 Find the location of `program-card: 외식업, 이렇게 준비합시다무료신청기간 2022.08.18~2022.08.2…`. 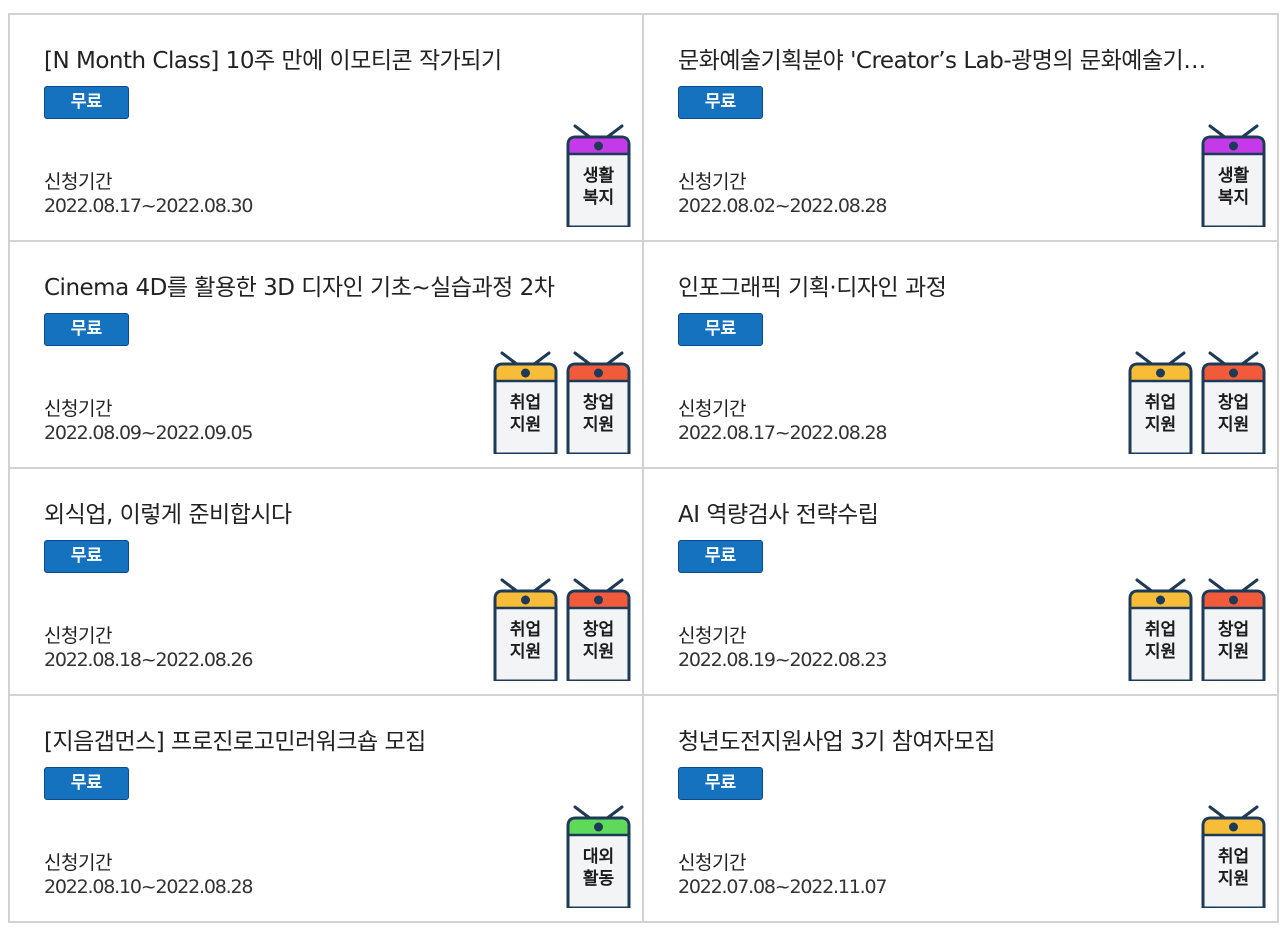

program-card: 외식업, 이렇게 준비합시다무료신청기간 2022.08.18~2022.08.2… is located at coordinates (327, 582).